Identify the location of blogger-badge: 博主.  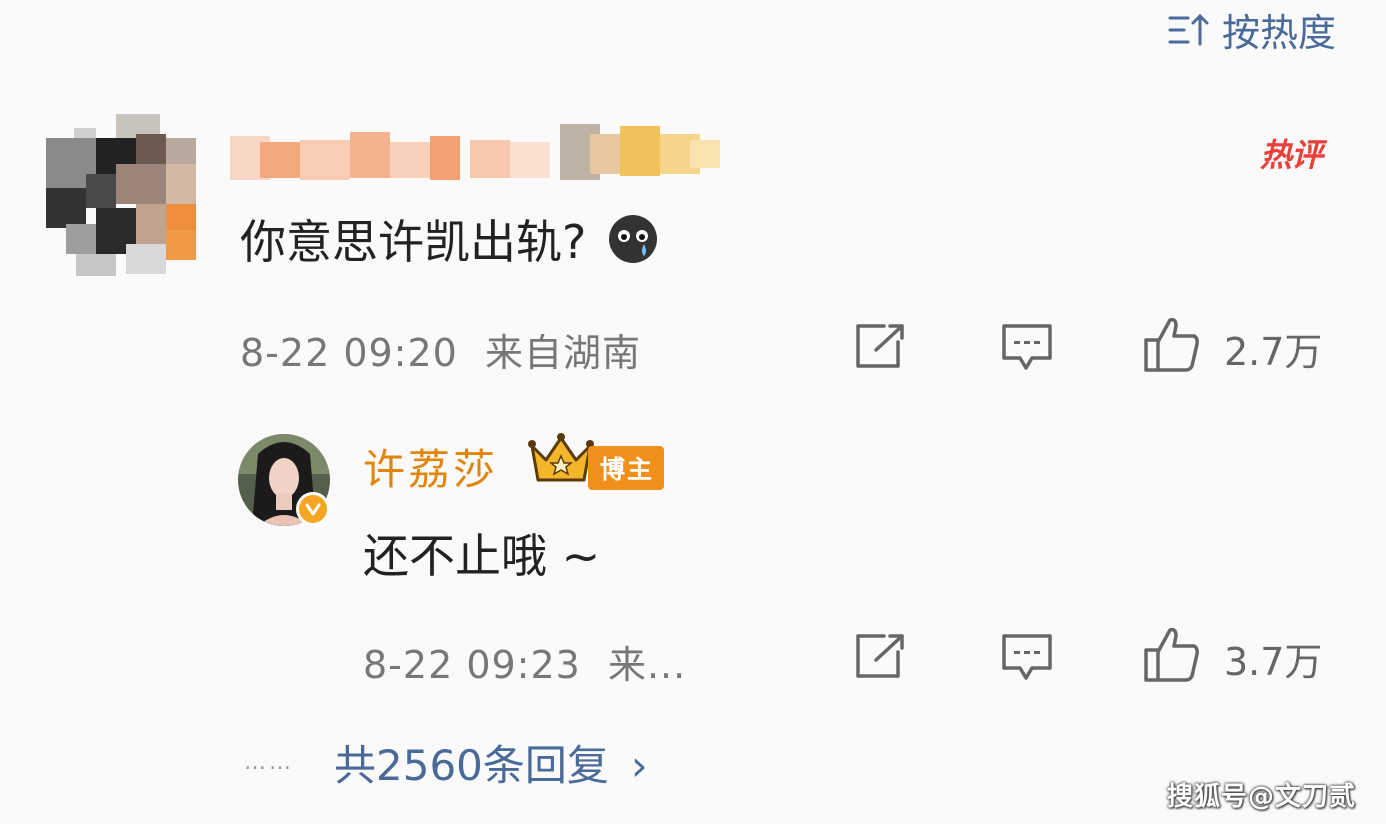
(626, 468).